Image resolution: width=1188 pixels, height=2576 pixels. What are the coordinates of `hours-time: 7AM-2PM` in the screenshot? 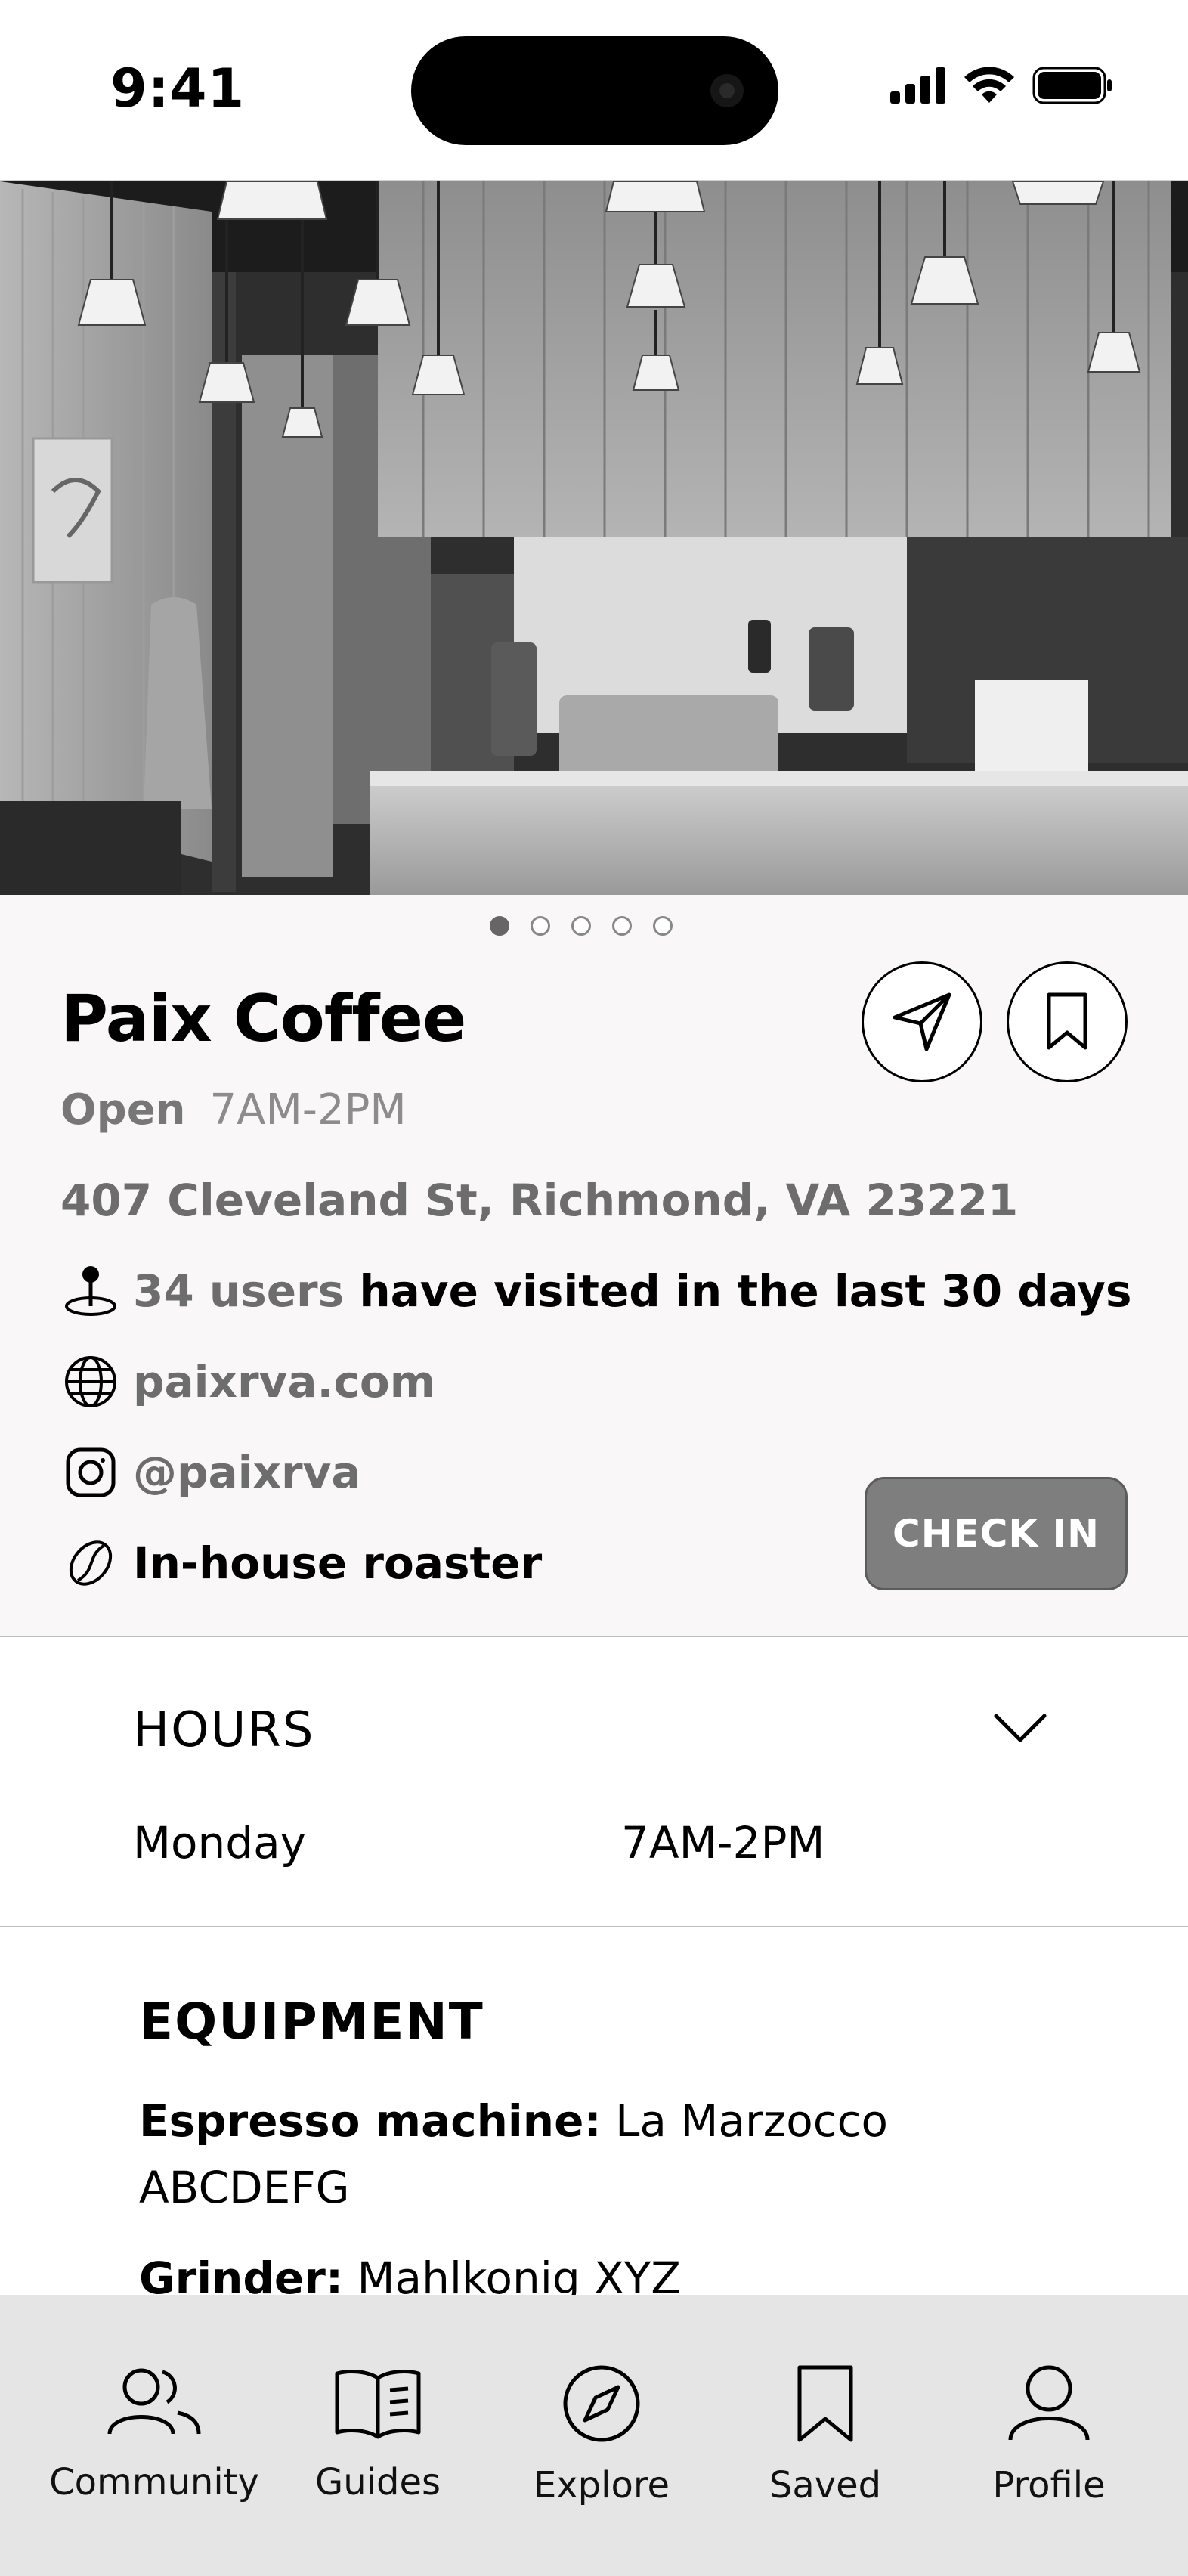 It's located at (723, 1843).